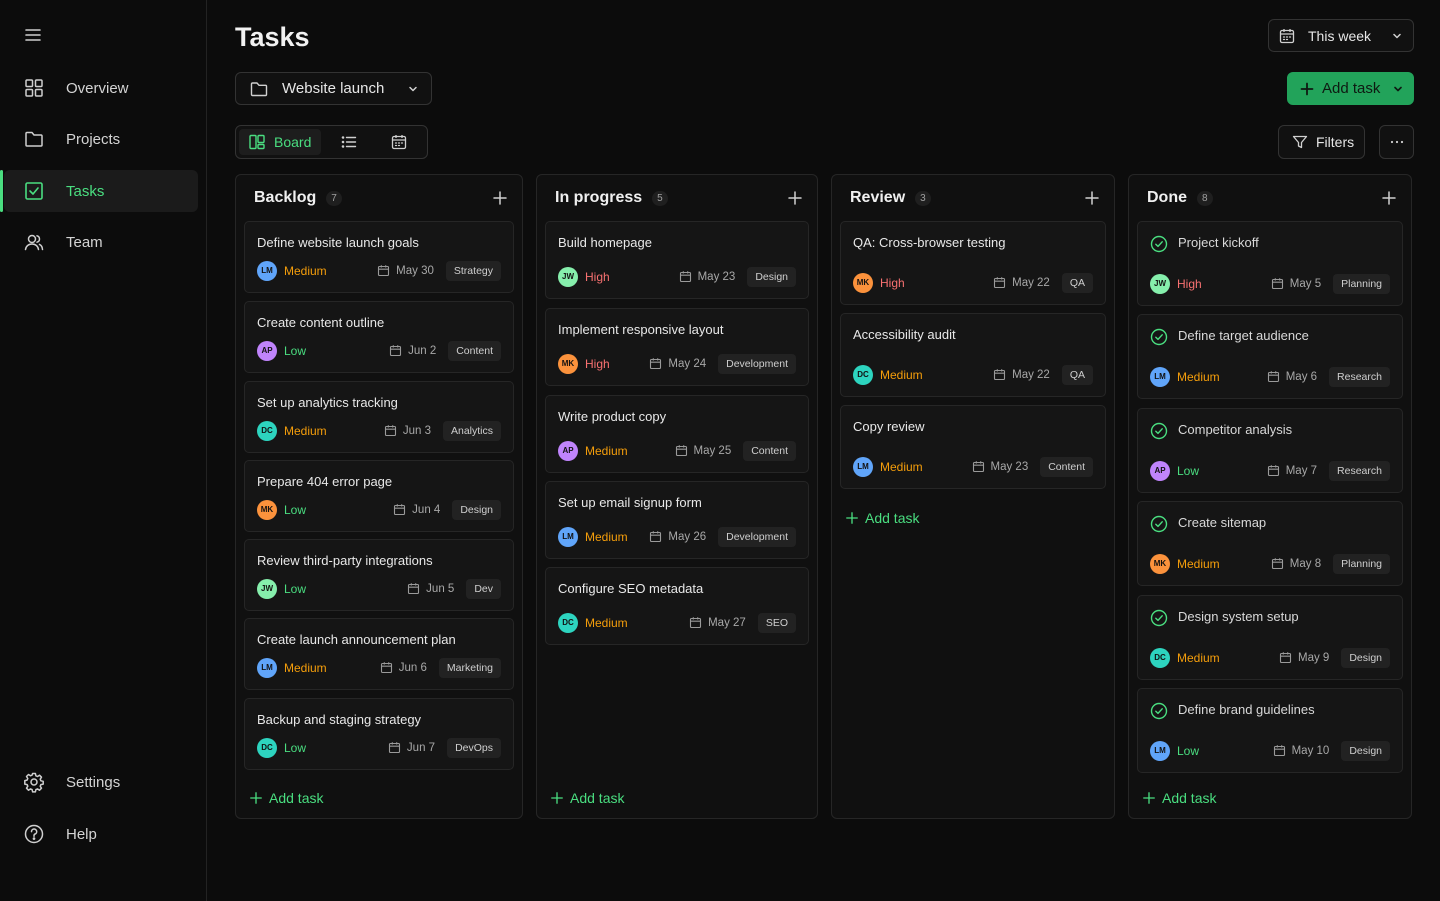  What do you see at coordinates (1341, 35) in the screenshot?
I see `date-range-select: This week` at bounding box center [1341, 35].